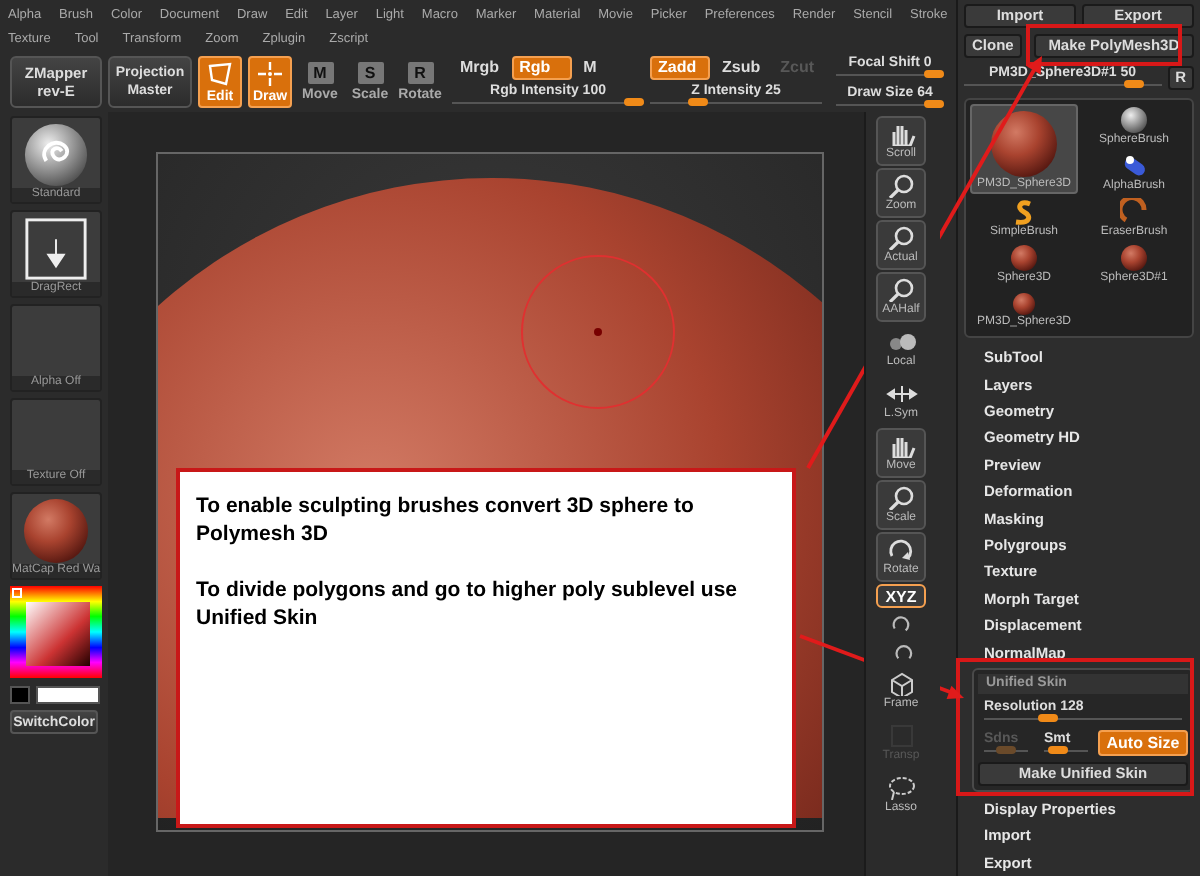  Describe the element at coordinates (901, 342) in the screenshot. I see `sphere-pair-icon` at that location.